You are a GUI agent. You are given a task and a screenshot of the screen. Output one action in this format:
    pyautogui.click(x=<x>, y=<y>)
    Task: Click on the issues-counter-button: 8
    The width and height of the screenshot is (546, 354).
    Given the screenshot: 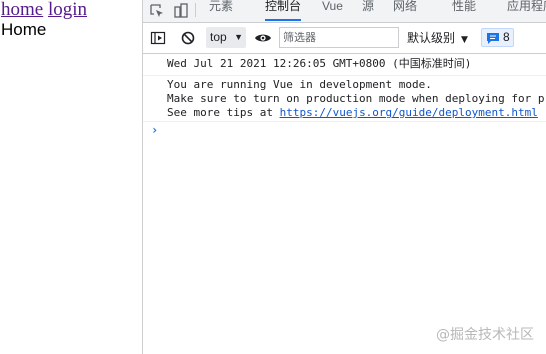 What is the action you would take?
    pyautogui.click(x=497, y=37)
    